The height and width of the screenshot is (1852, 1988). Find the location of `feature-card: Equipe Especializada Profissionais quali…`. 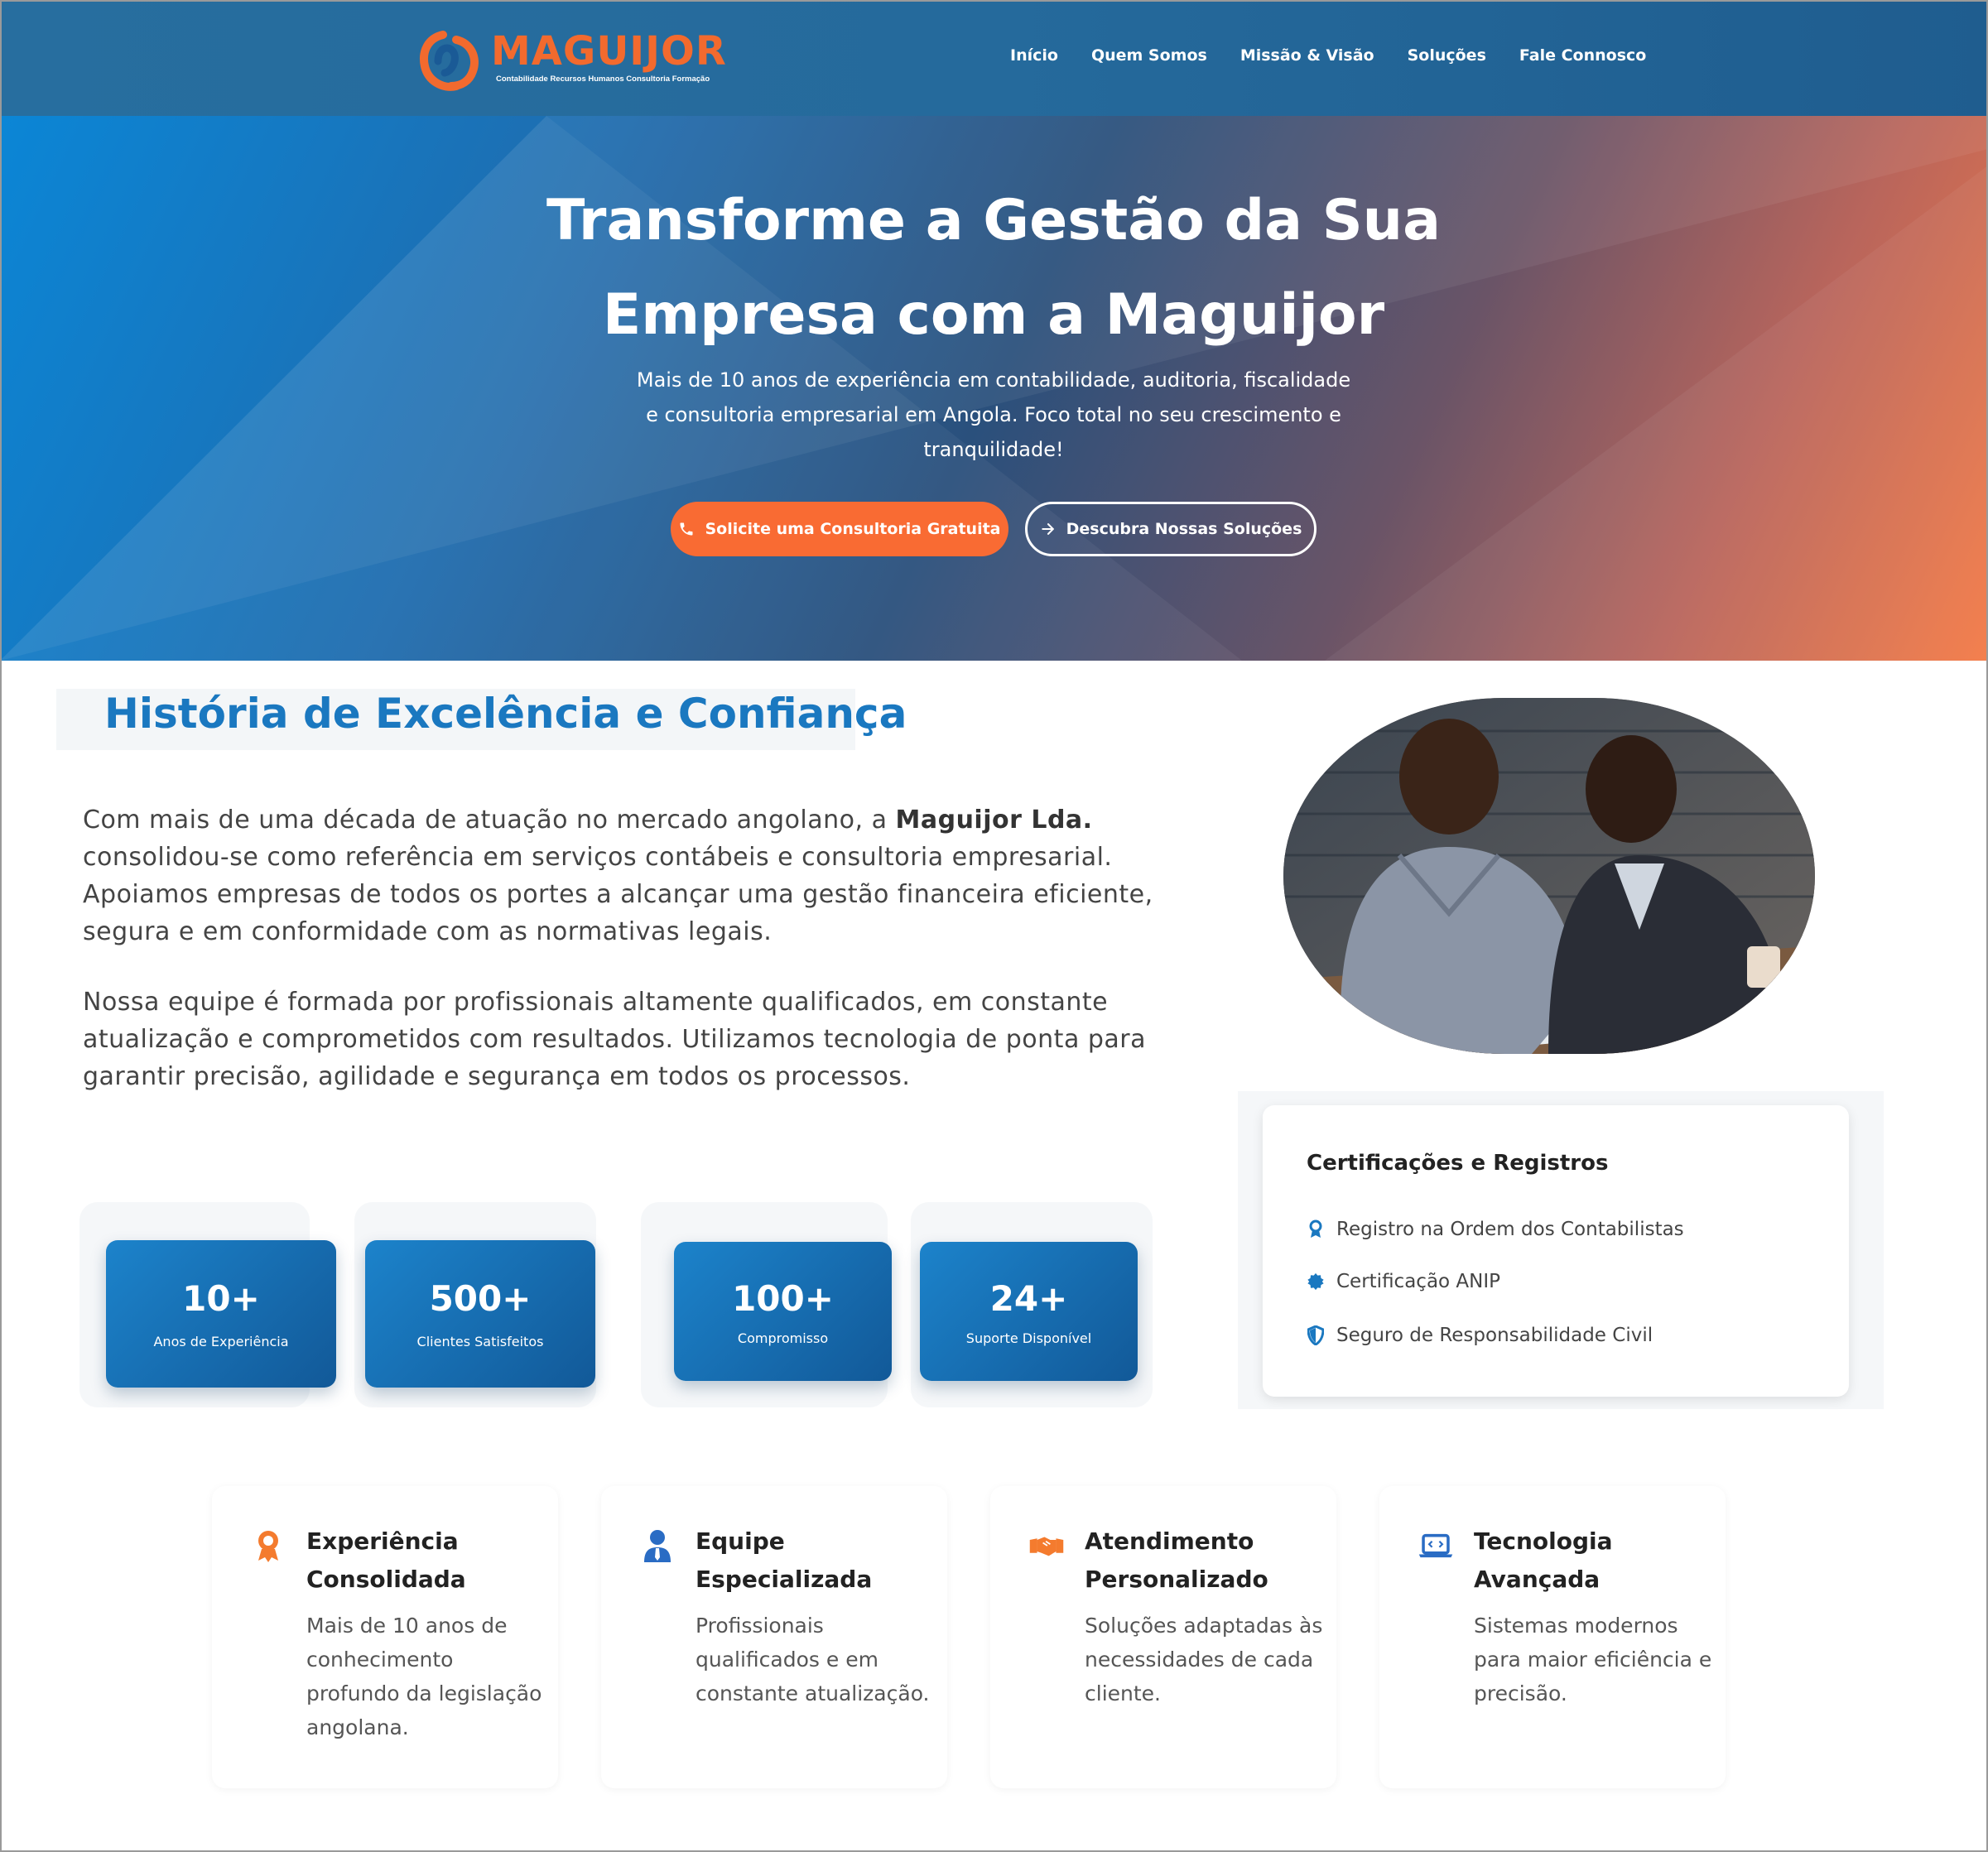

feature-card: Equipe Especializada Profissionais quali… is located at coordinates (774, 1637).